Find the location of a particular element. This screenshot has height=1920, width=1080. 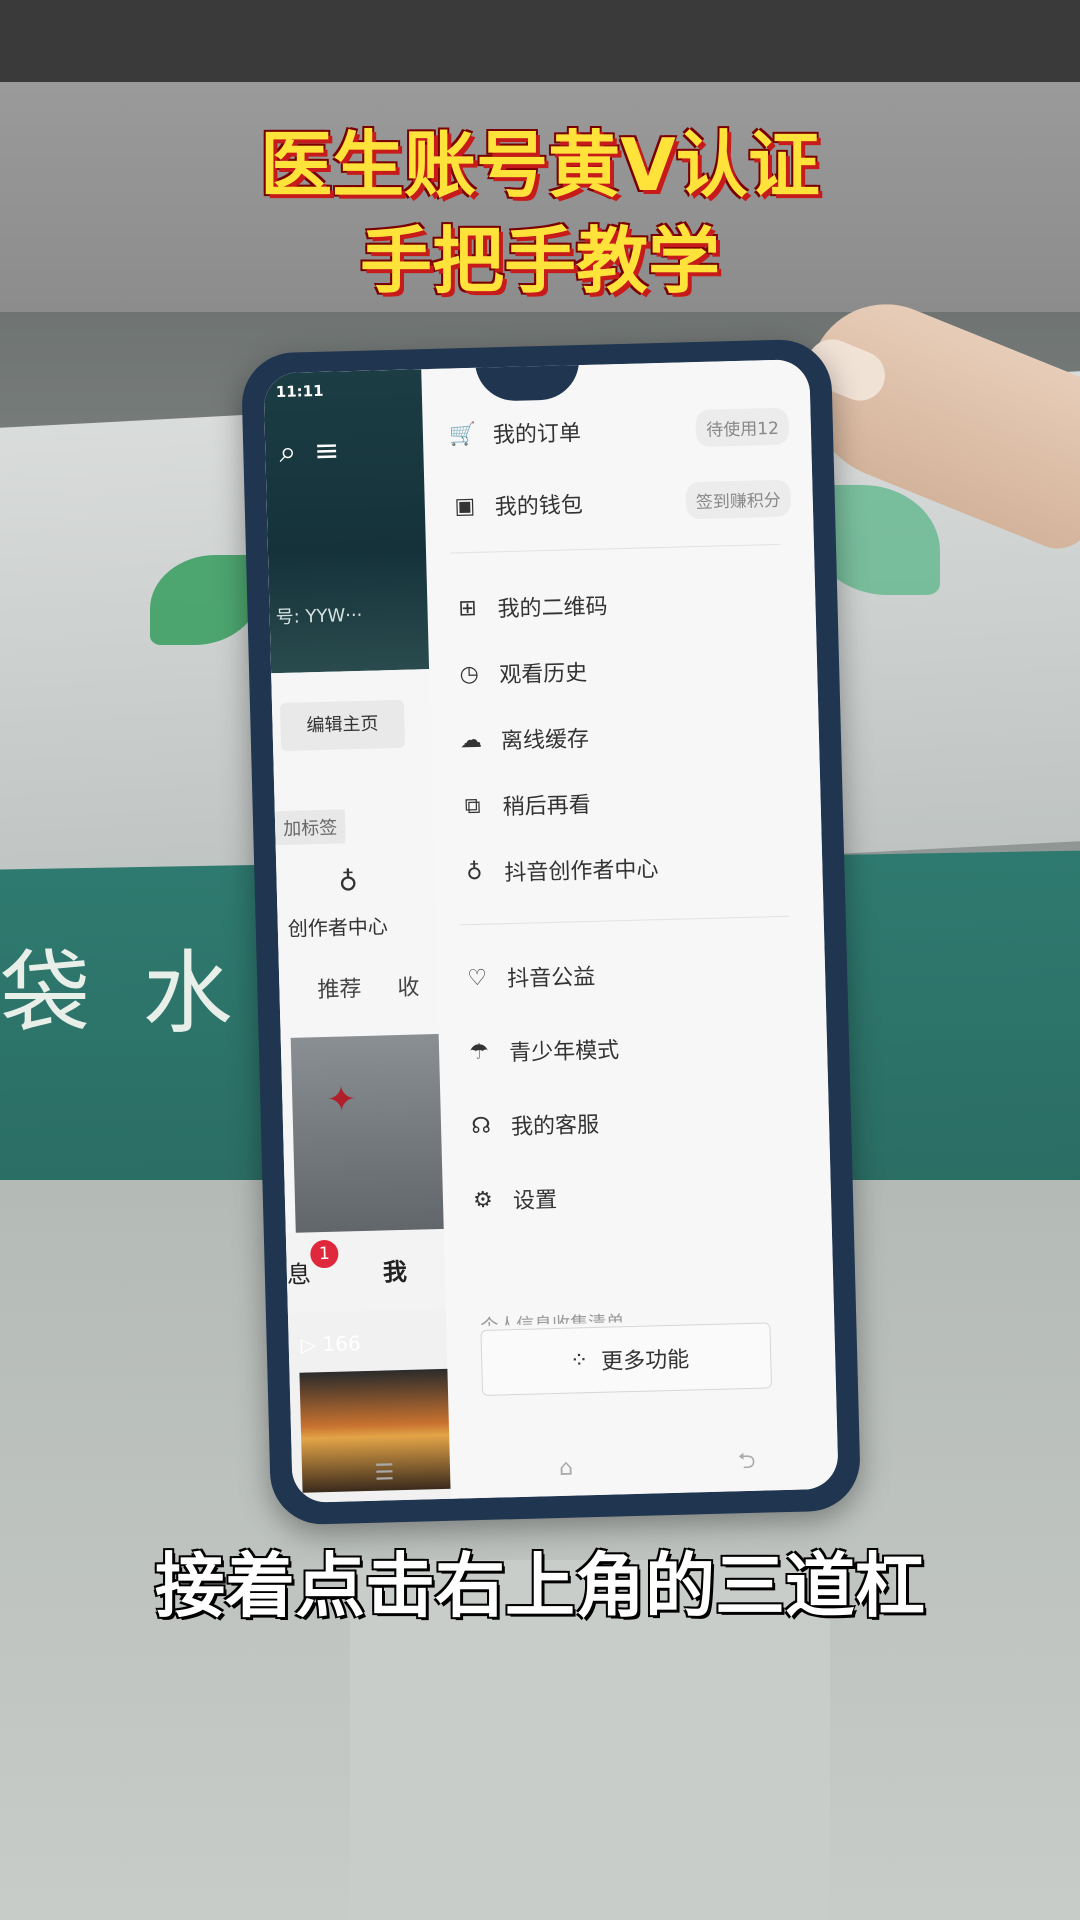

qrcode-icon: ⊞ is located at coordinates (467, 608).